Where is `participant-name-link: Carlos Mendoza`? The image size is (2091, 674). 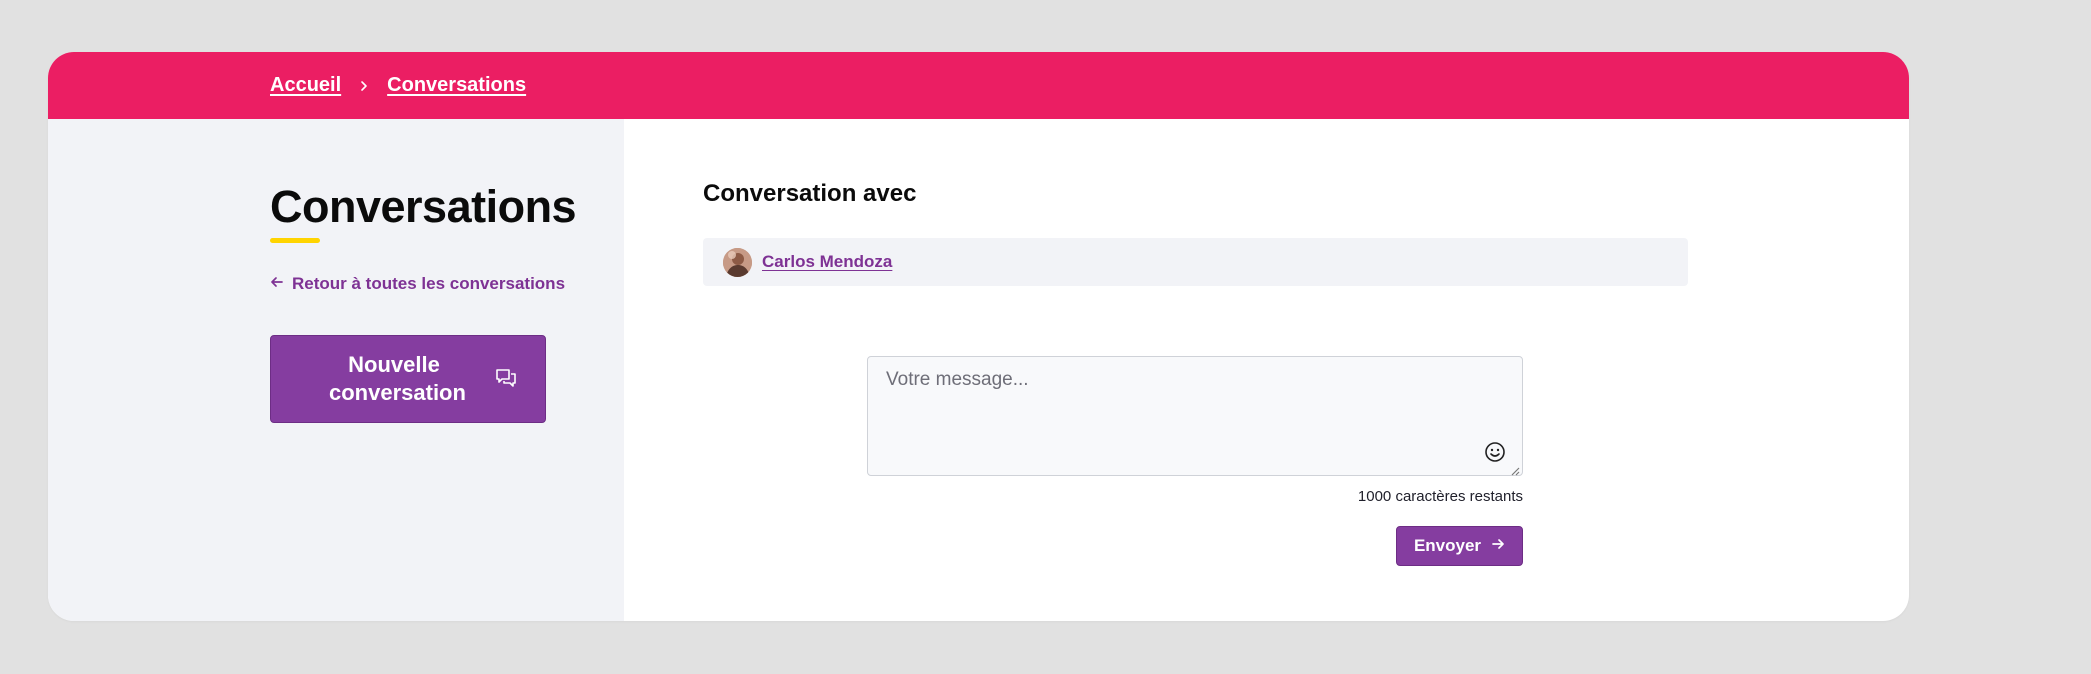 participant-name-link: Carlos Mendoza is located at coordinates (827, 262).